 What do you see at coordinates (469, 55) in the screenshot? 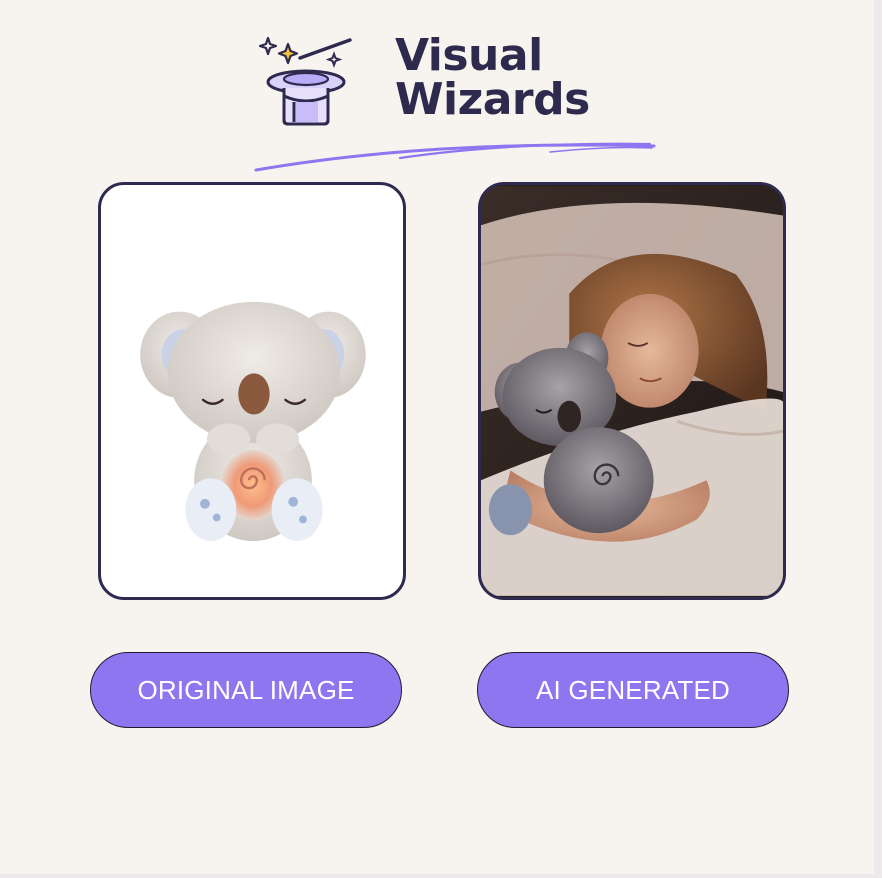
I see `brand-name-line-1: Visual` at bounding box center [469, 55].